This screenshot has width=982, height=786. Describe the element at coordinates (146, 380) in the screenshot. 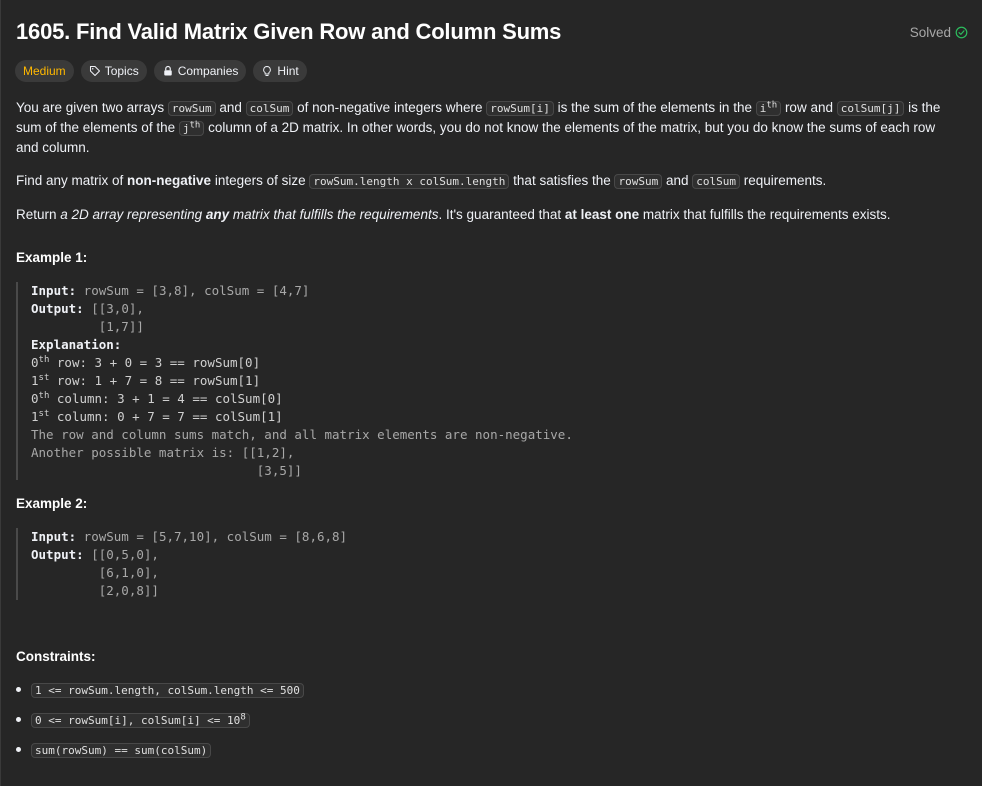

I see `explanation-line: 1st row: 1 + 7 = 8 == rowSum[1]` at that location.